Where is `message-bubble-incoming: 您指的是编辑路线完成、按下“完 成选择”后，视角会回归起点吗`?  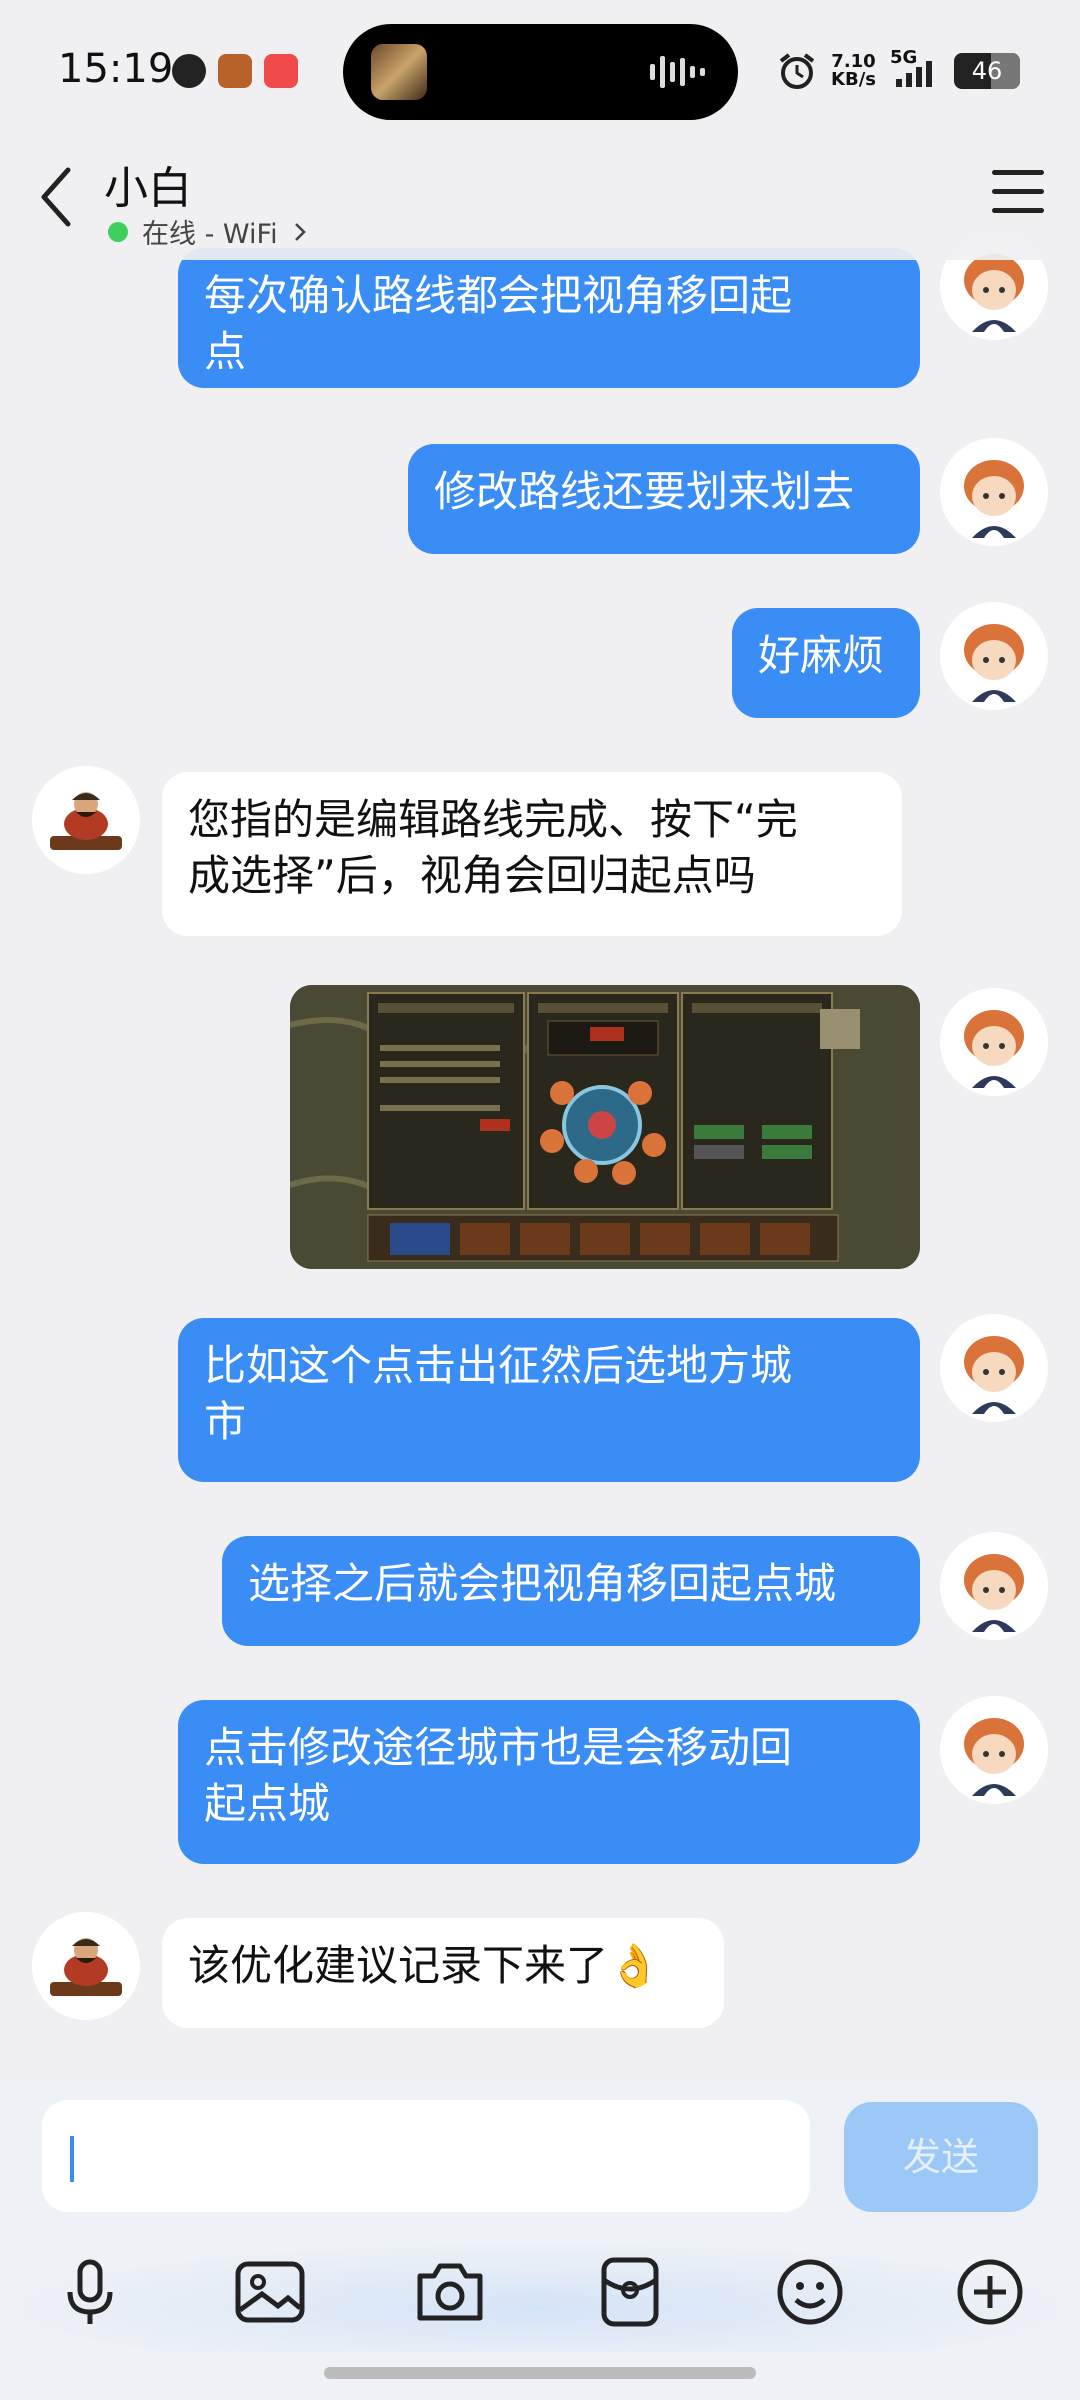 message-bubble-incoming: 您指的是编辑路线完成、按下“完 成选择”后，视角会回归起点吗 is located at coordinates (532, 854).